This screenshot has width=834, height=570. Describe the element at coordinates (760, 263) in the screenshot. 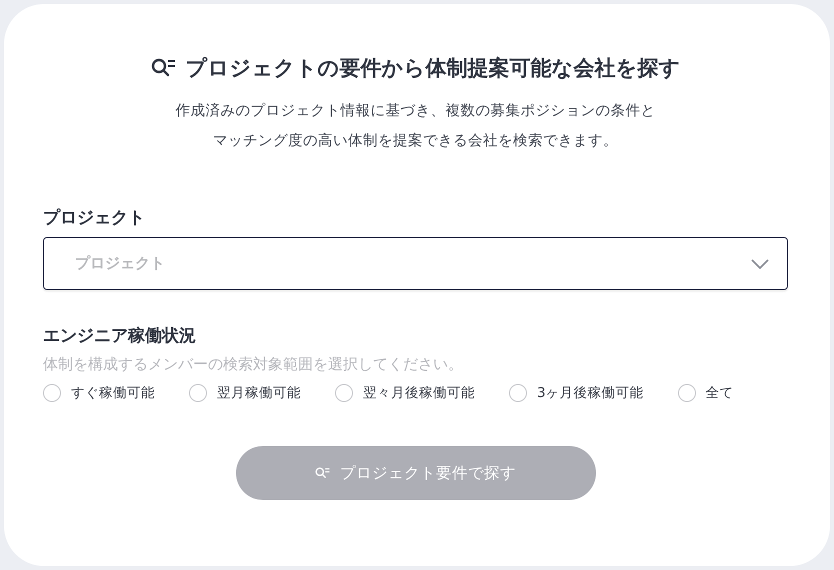

I see `chevron-down-icon` at that location.